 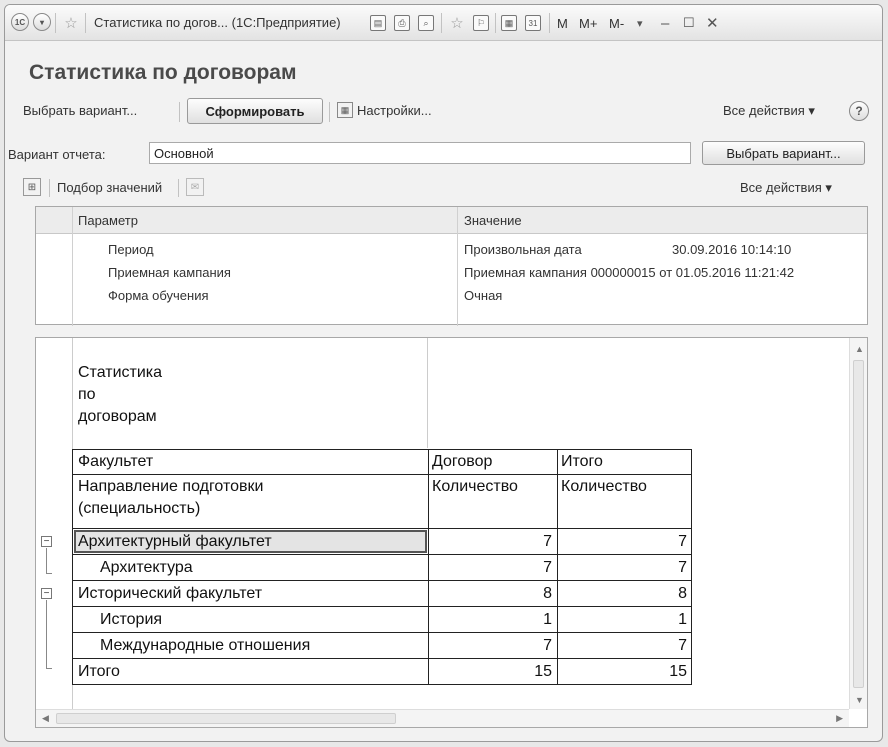 I want to click on all-actions-menu: Все действия ▾, so click(x=769, y=111).